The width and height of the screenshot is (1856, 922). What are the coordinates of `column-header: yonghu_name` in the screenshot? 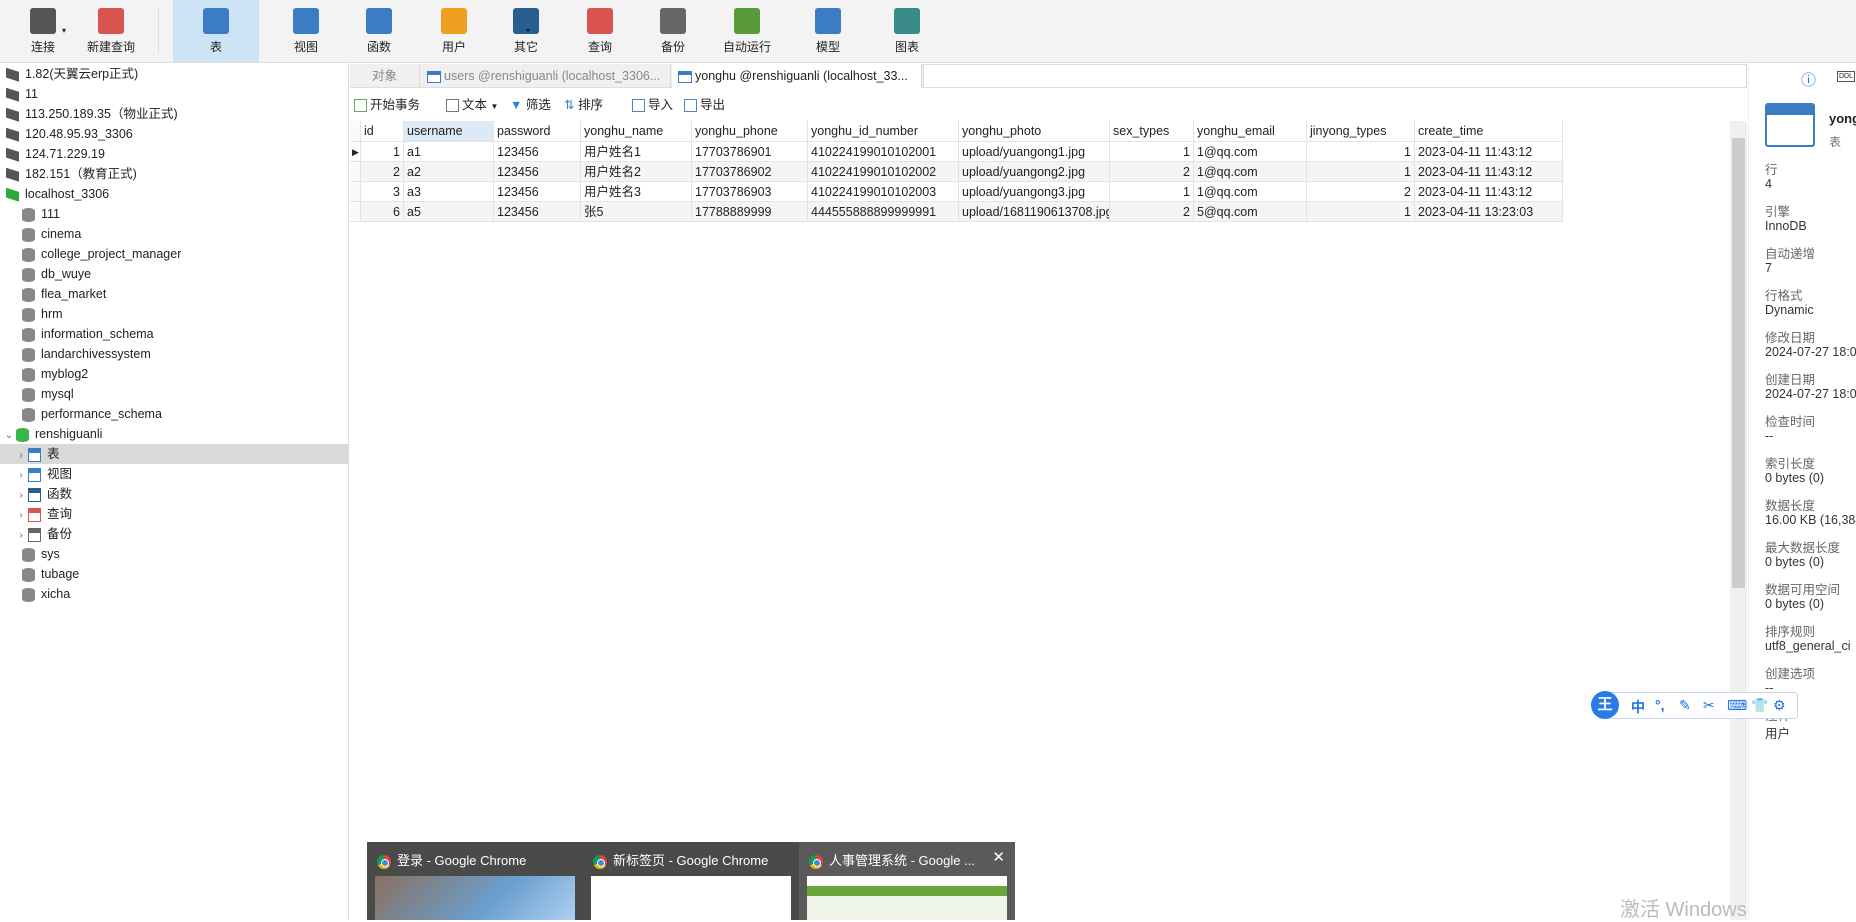 It's located at (636, 131).